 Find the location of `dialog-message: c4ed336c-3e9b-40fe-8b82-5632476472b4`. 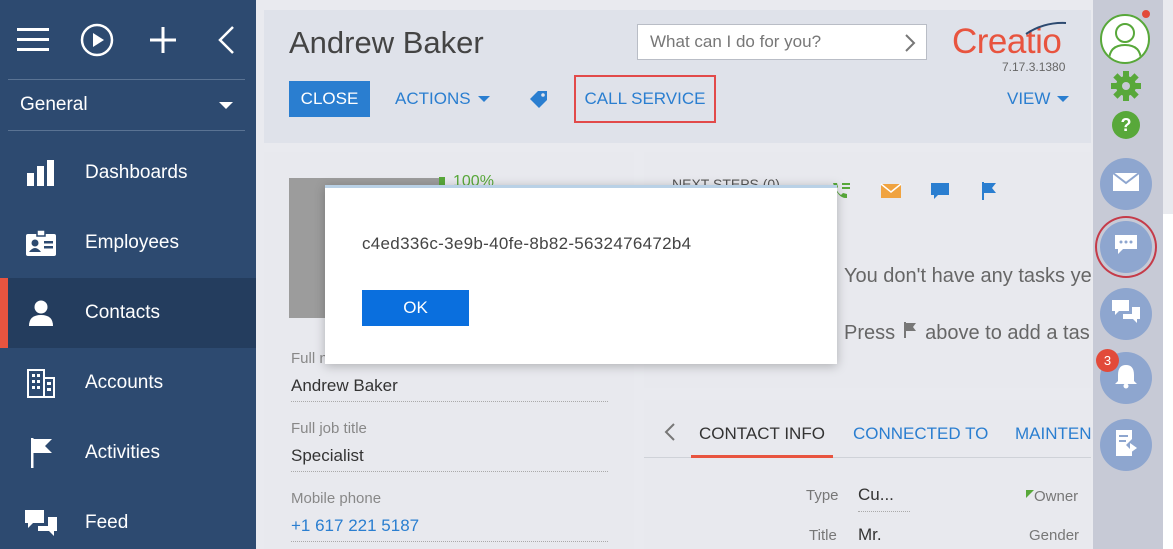

dialog-message: c4ed336c-3e9b-40fe-8b82-5632476472b4 is located at coordinates (527, 243).